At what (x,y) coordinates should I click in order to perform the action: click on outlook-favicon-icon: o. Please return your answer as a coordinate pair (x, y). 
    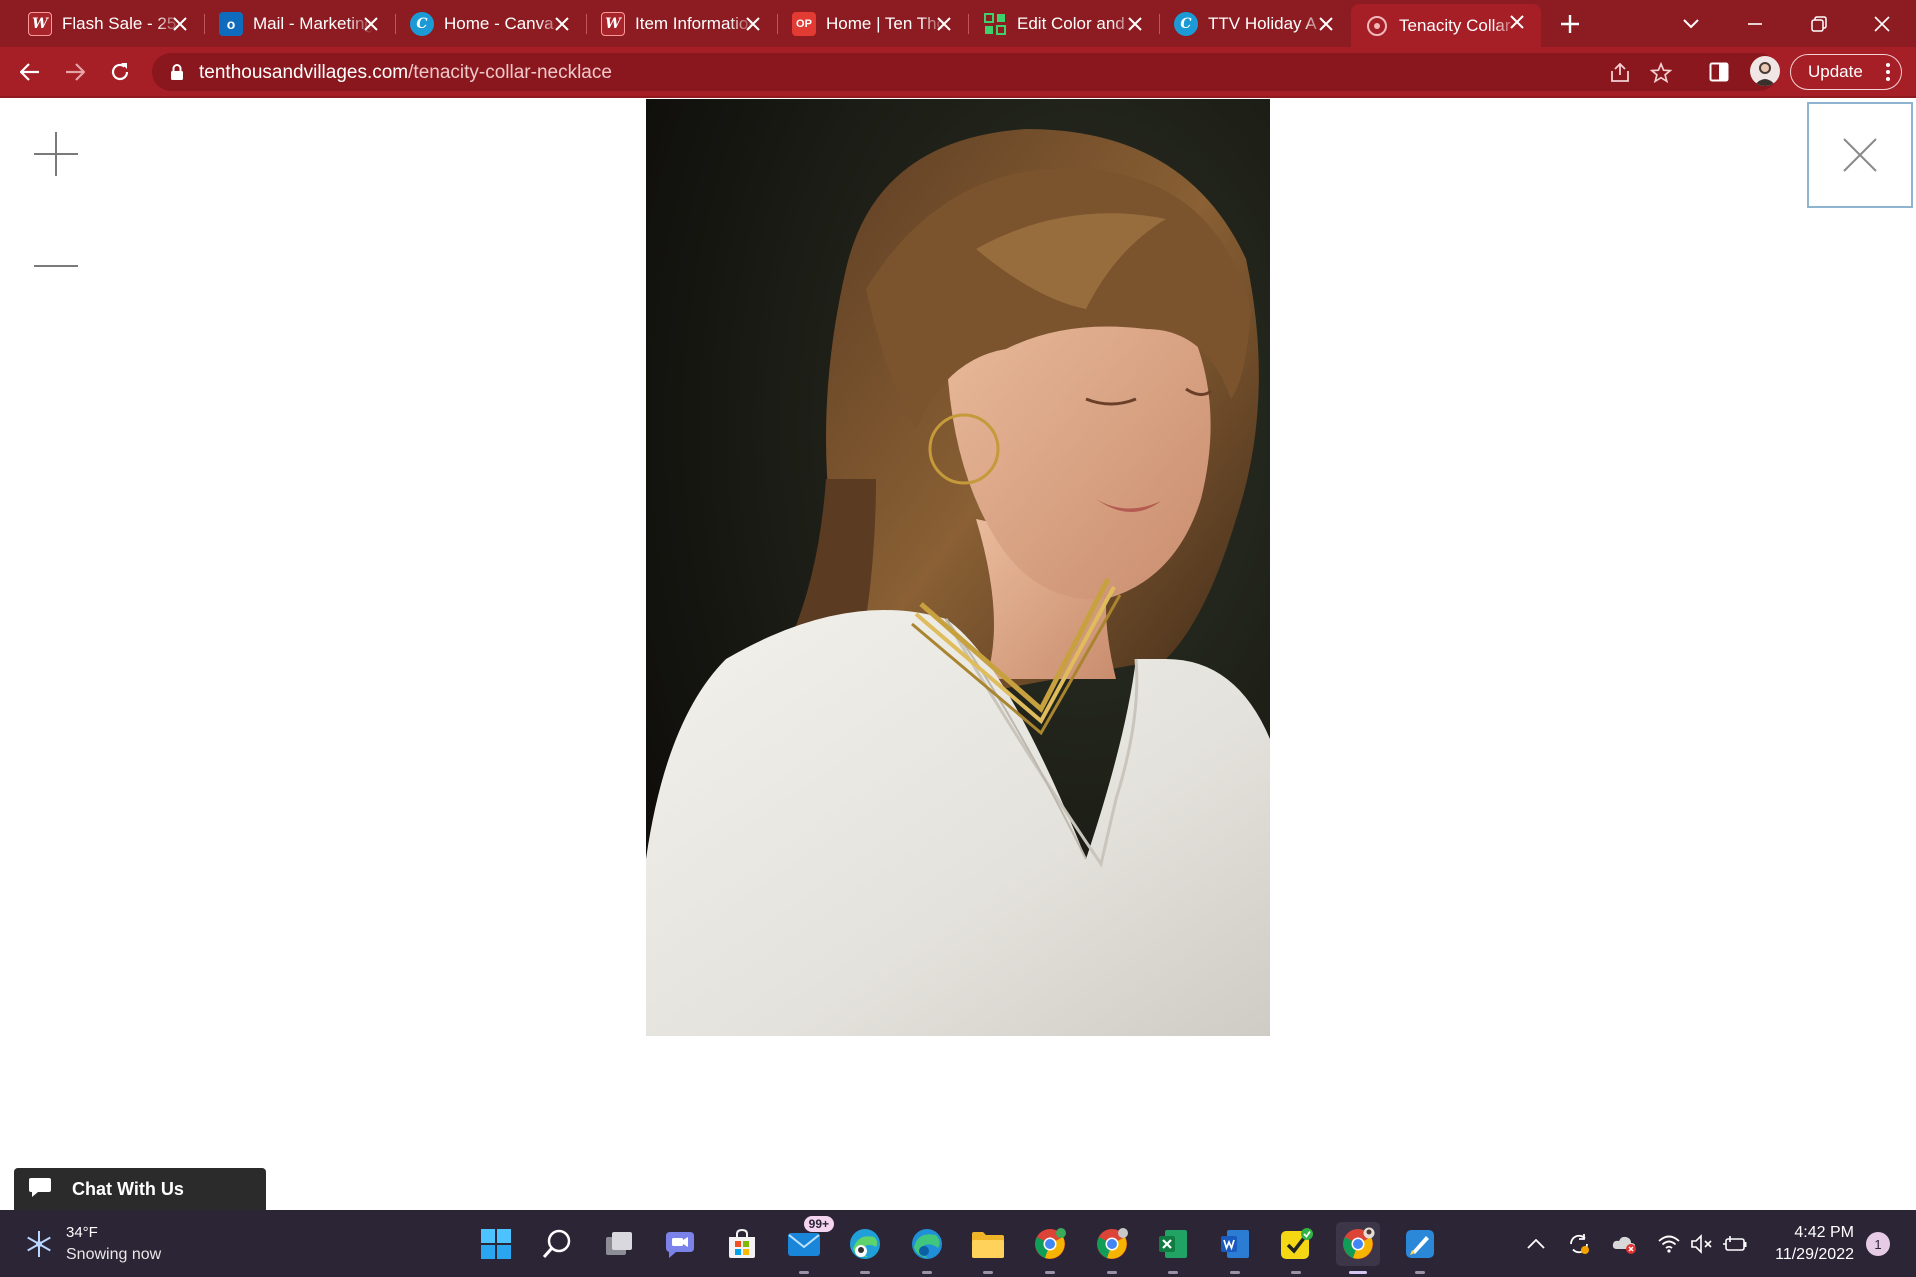
    Looking at the image, I should click on (231, 24).